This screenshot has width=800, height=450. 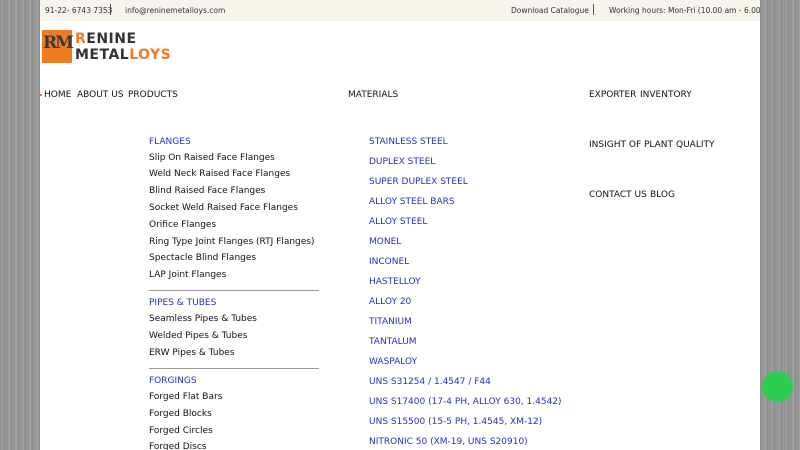 What do you see at coordinates (232, 242) in the screenshot?
I see `menu-item: Ring Type Joint Flanges (RTJ Flanges)` at bounding box center [232, 242].